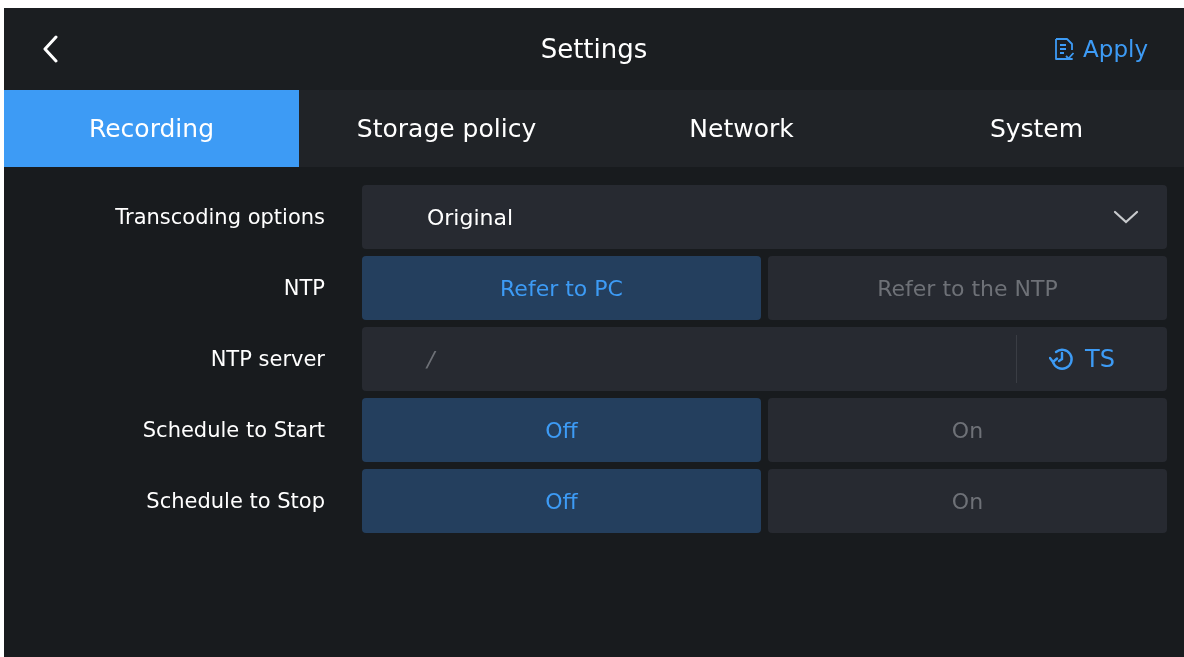 The width and height of the screenshot is (1184, 657). I want to click on field-label: Schedule to Start, so click(233, 430).